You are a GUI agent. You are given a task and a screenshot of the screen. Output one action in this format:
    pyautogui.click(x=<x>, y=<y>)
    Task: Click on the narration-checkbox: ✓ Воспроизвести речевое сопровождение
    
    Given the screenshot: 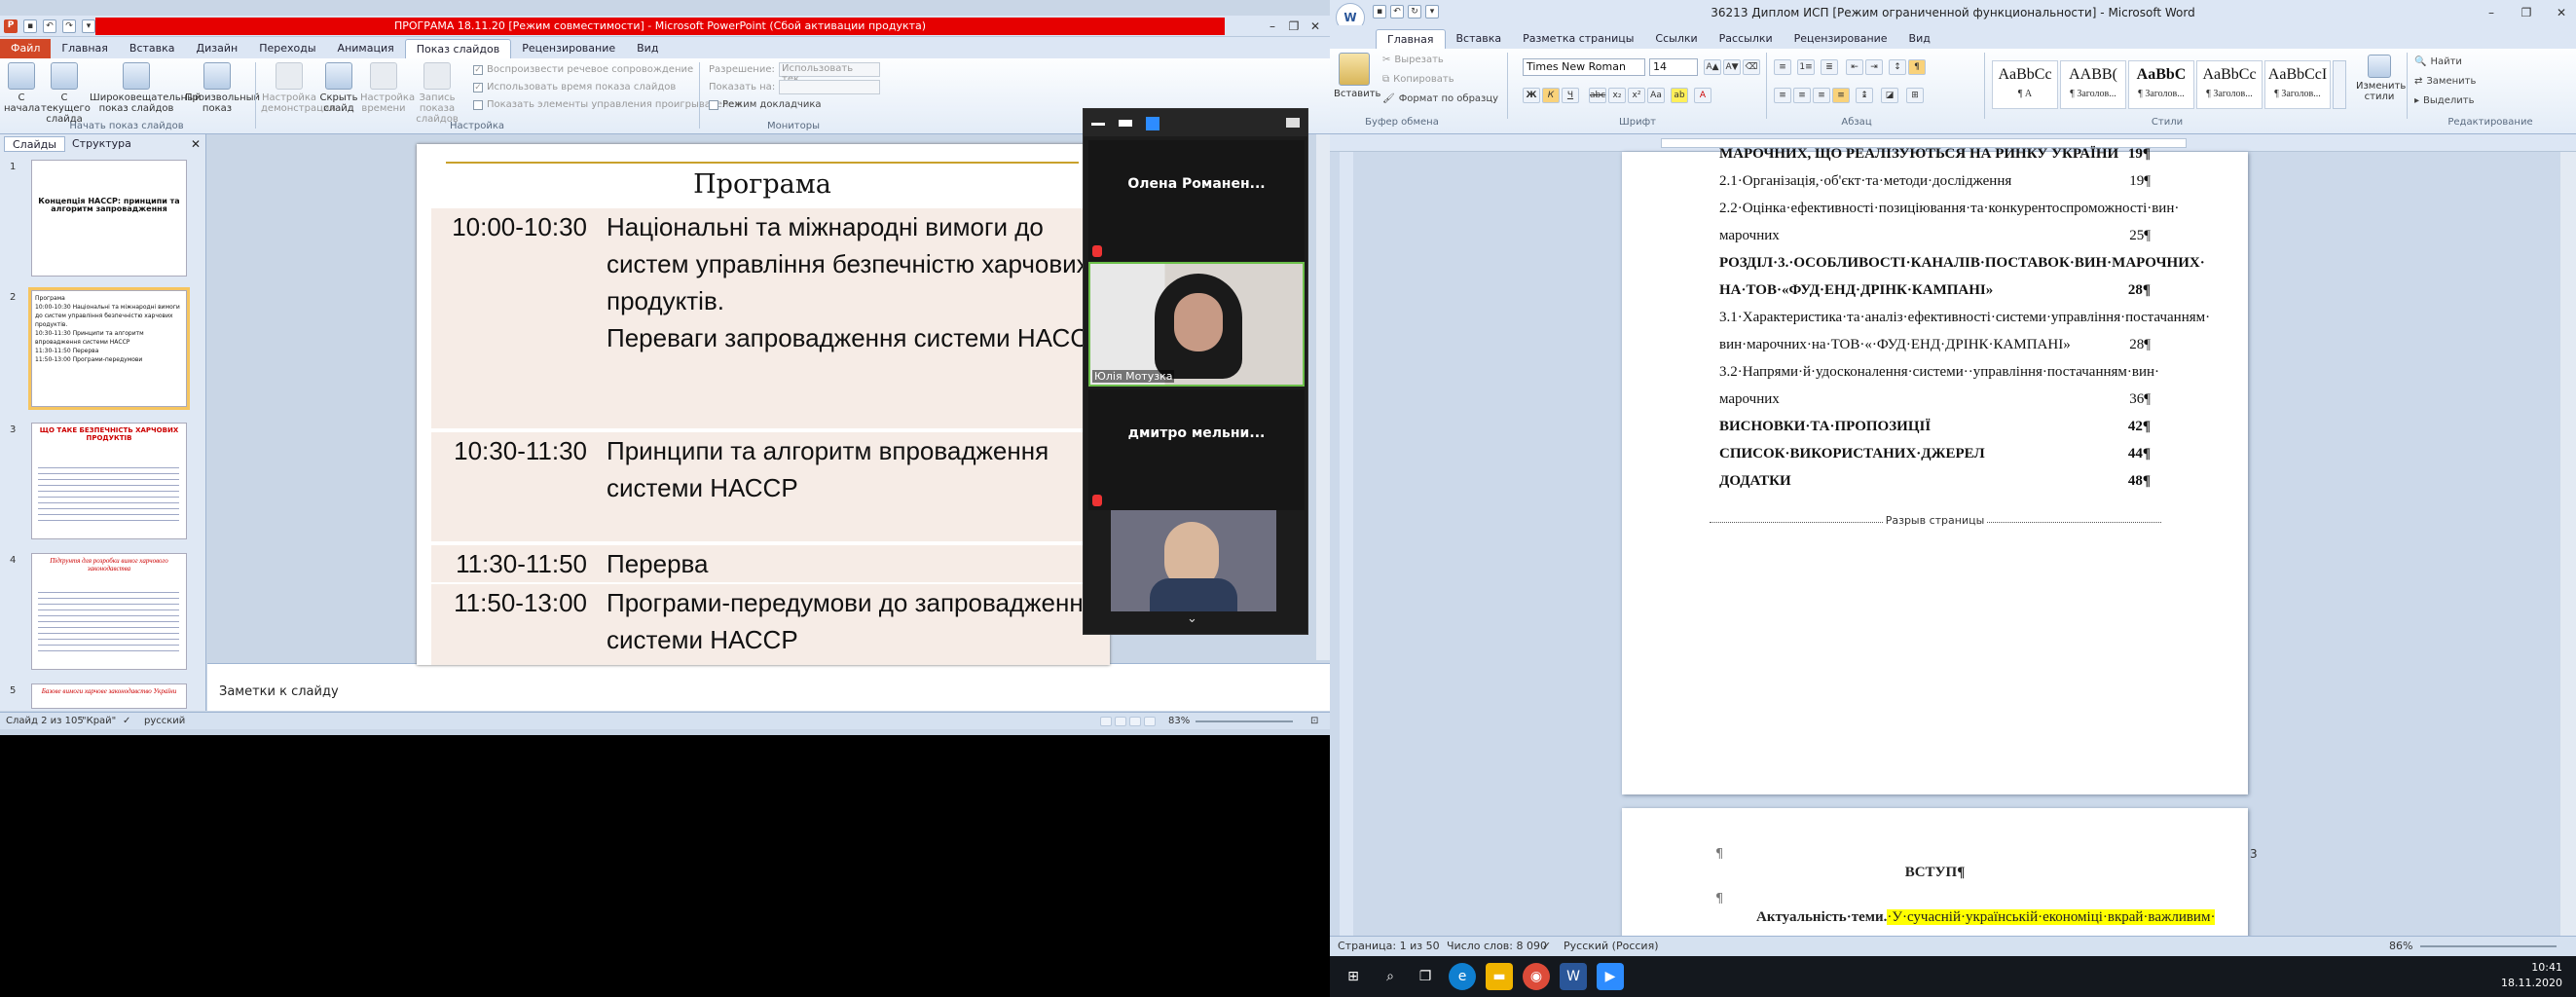 What is the action you would take?
    pyautogui.click(x=583, y=69)
    